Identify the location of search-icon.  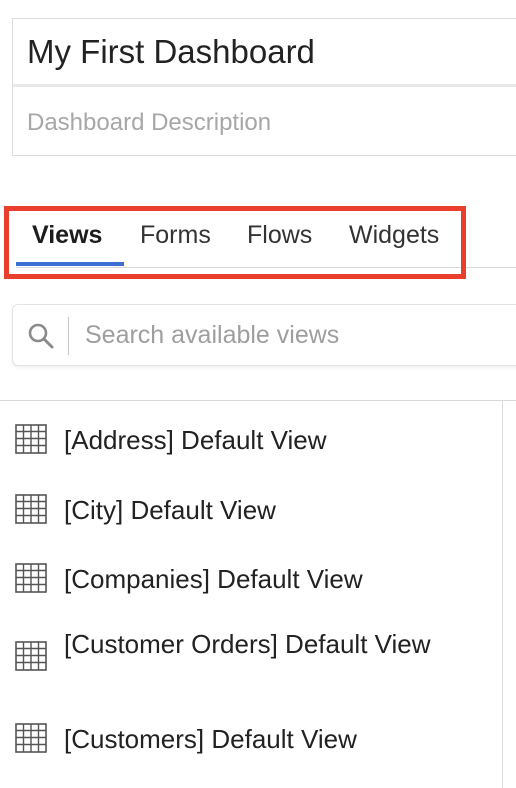
(41, 336).